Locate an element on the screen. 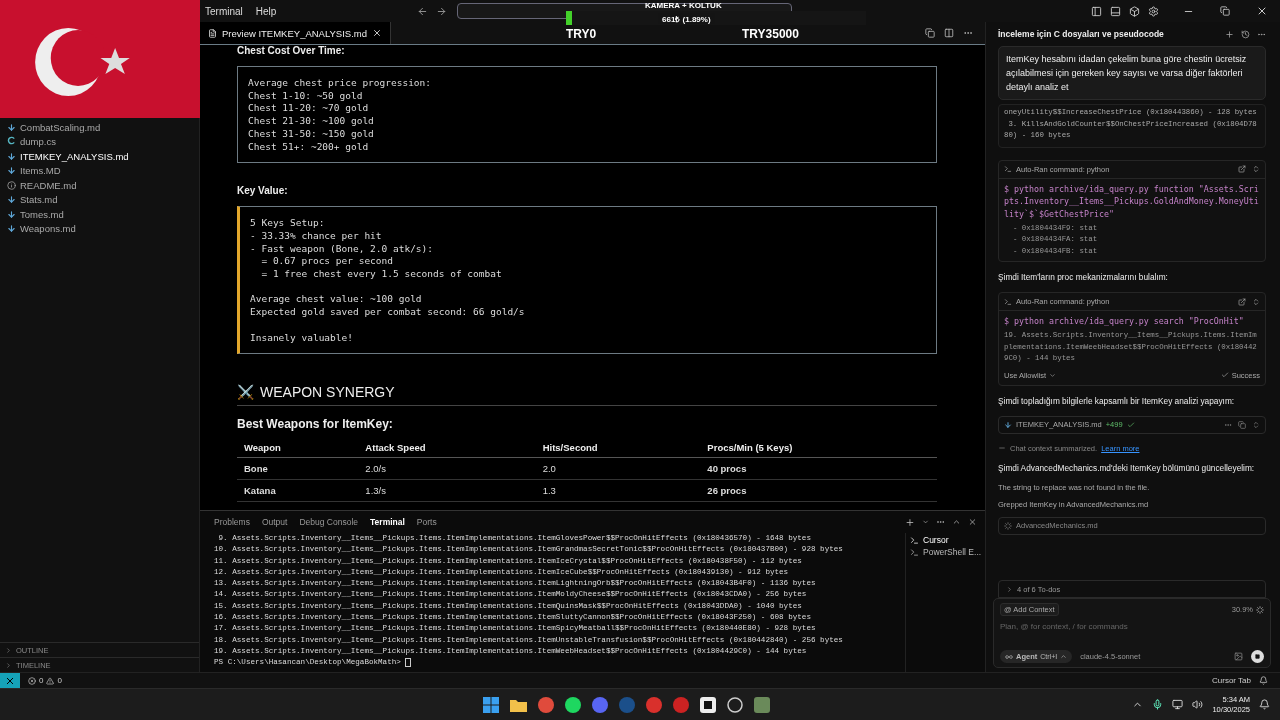 The width and height of the screenshot is (1280, 720). overlay-title: KAMERA + KOLTUK is located at coordinates (683, 5).